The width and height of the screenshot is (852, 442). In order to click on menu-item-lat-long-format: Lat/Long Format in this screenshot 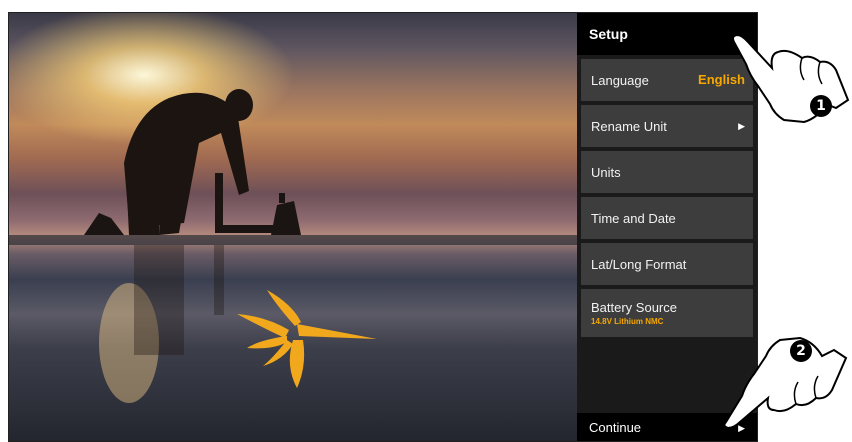, I will do `click(667, 264)`.